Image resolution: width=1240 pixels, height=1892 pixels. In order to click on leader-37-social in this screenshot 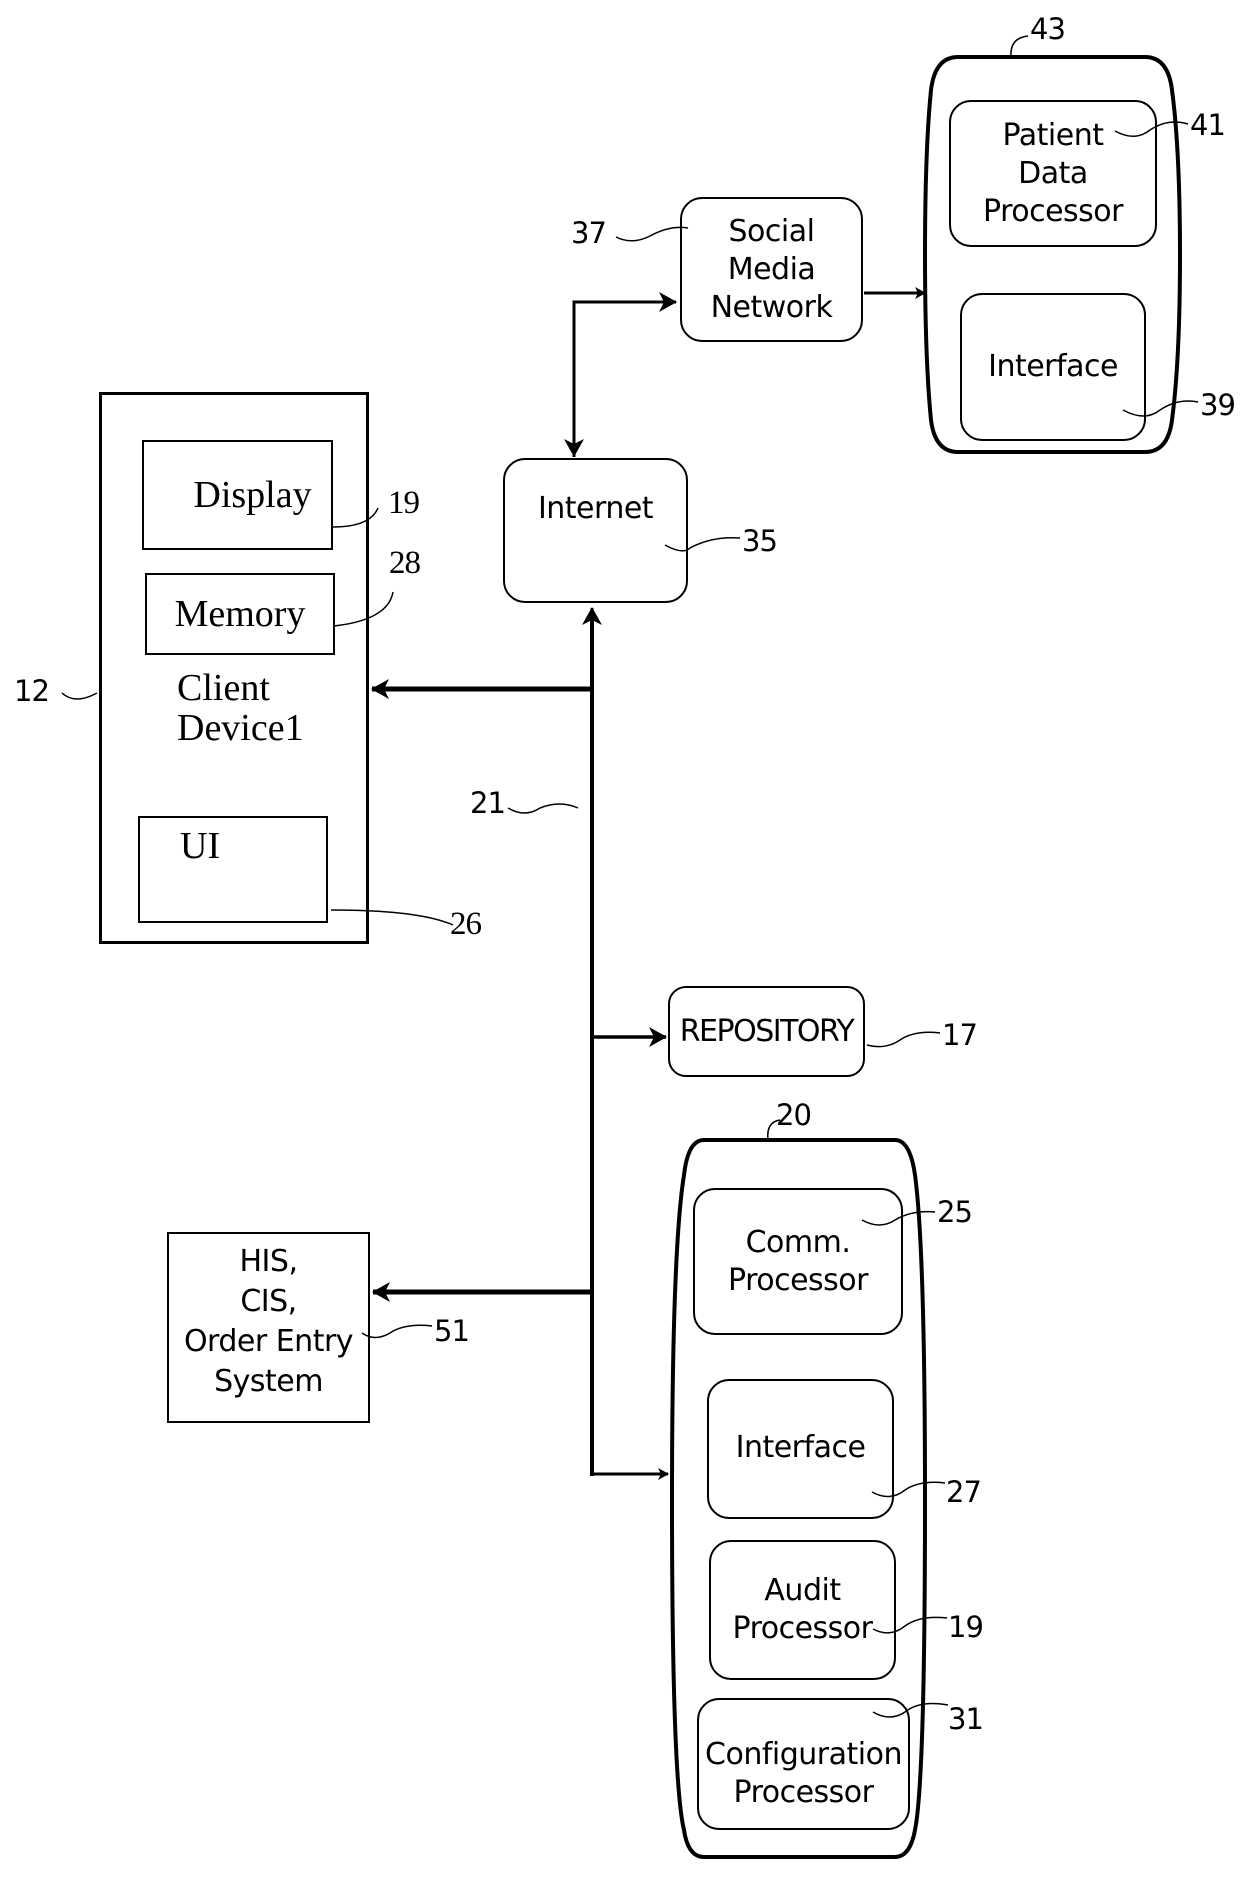, I will do `click(652, 234)`.